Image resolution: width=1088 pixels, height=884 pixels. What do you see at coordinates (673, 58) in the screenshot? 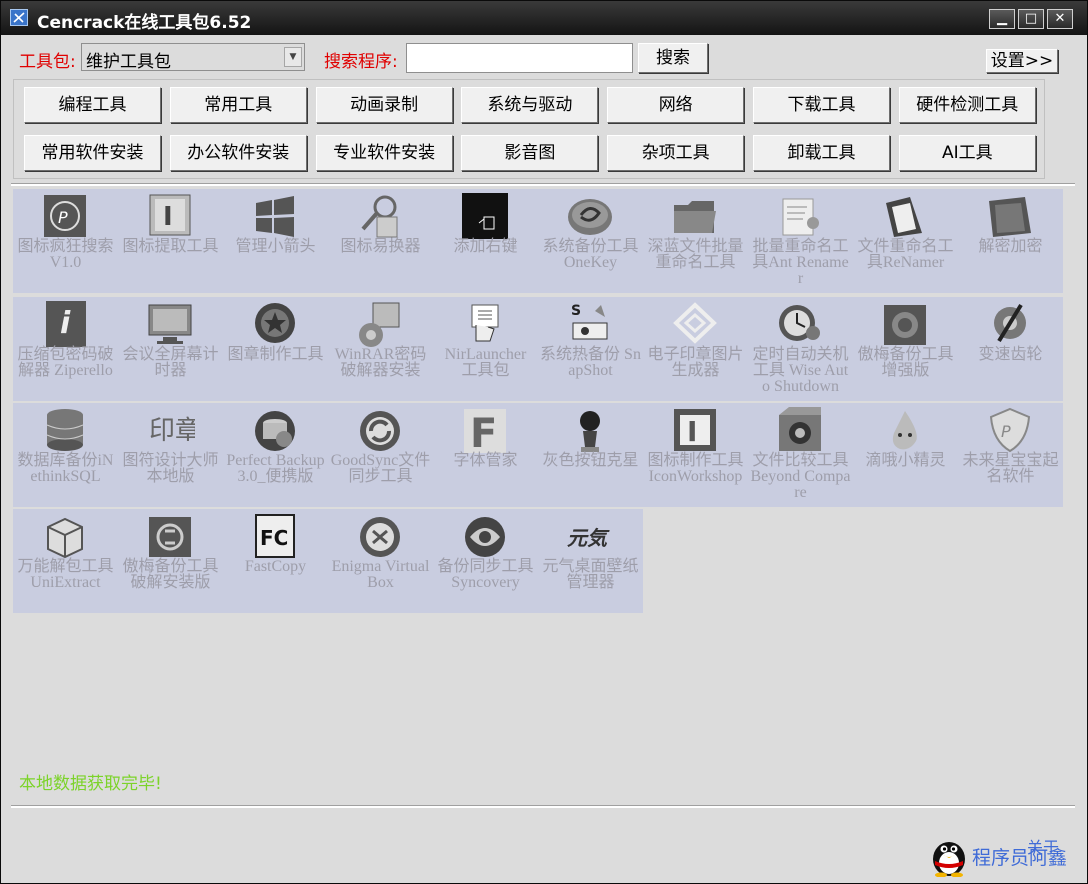
I see `search-button: 搜索` at bounding box center [673, 58].